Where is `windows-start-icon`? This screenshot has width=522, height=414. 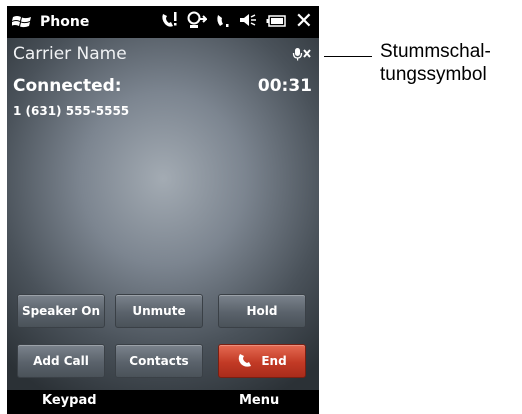 windows-start-icon is located at coordinates (22, 22).